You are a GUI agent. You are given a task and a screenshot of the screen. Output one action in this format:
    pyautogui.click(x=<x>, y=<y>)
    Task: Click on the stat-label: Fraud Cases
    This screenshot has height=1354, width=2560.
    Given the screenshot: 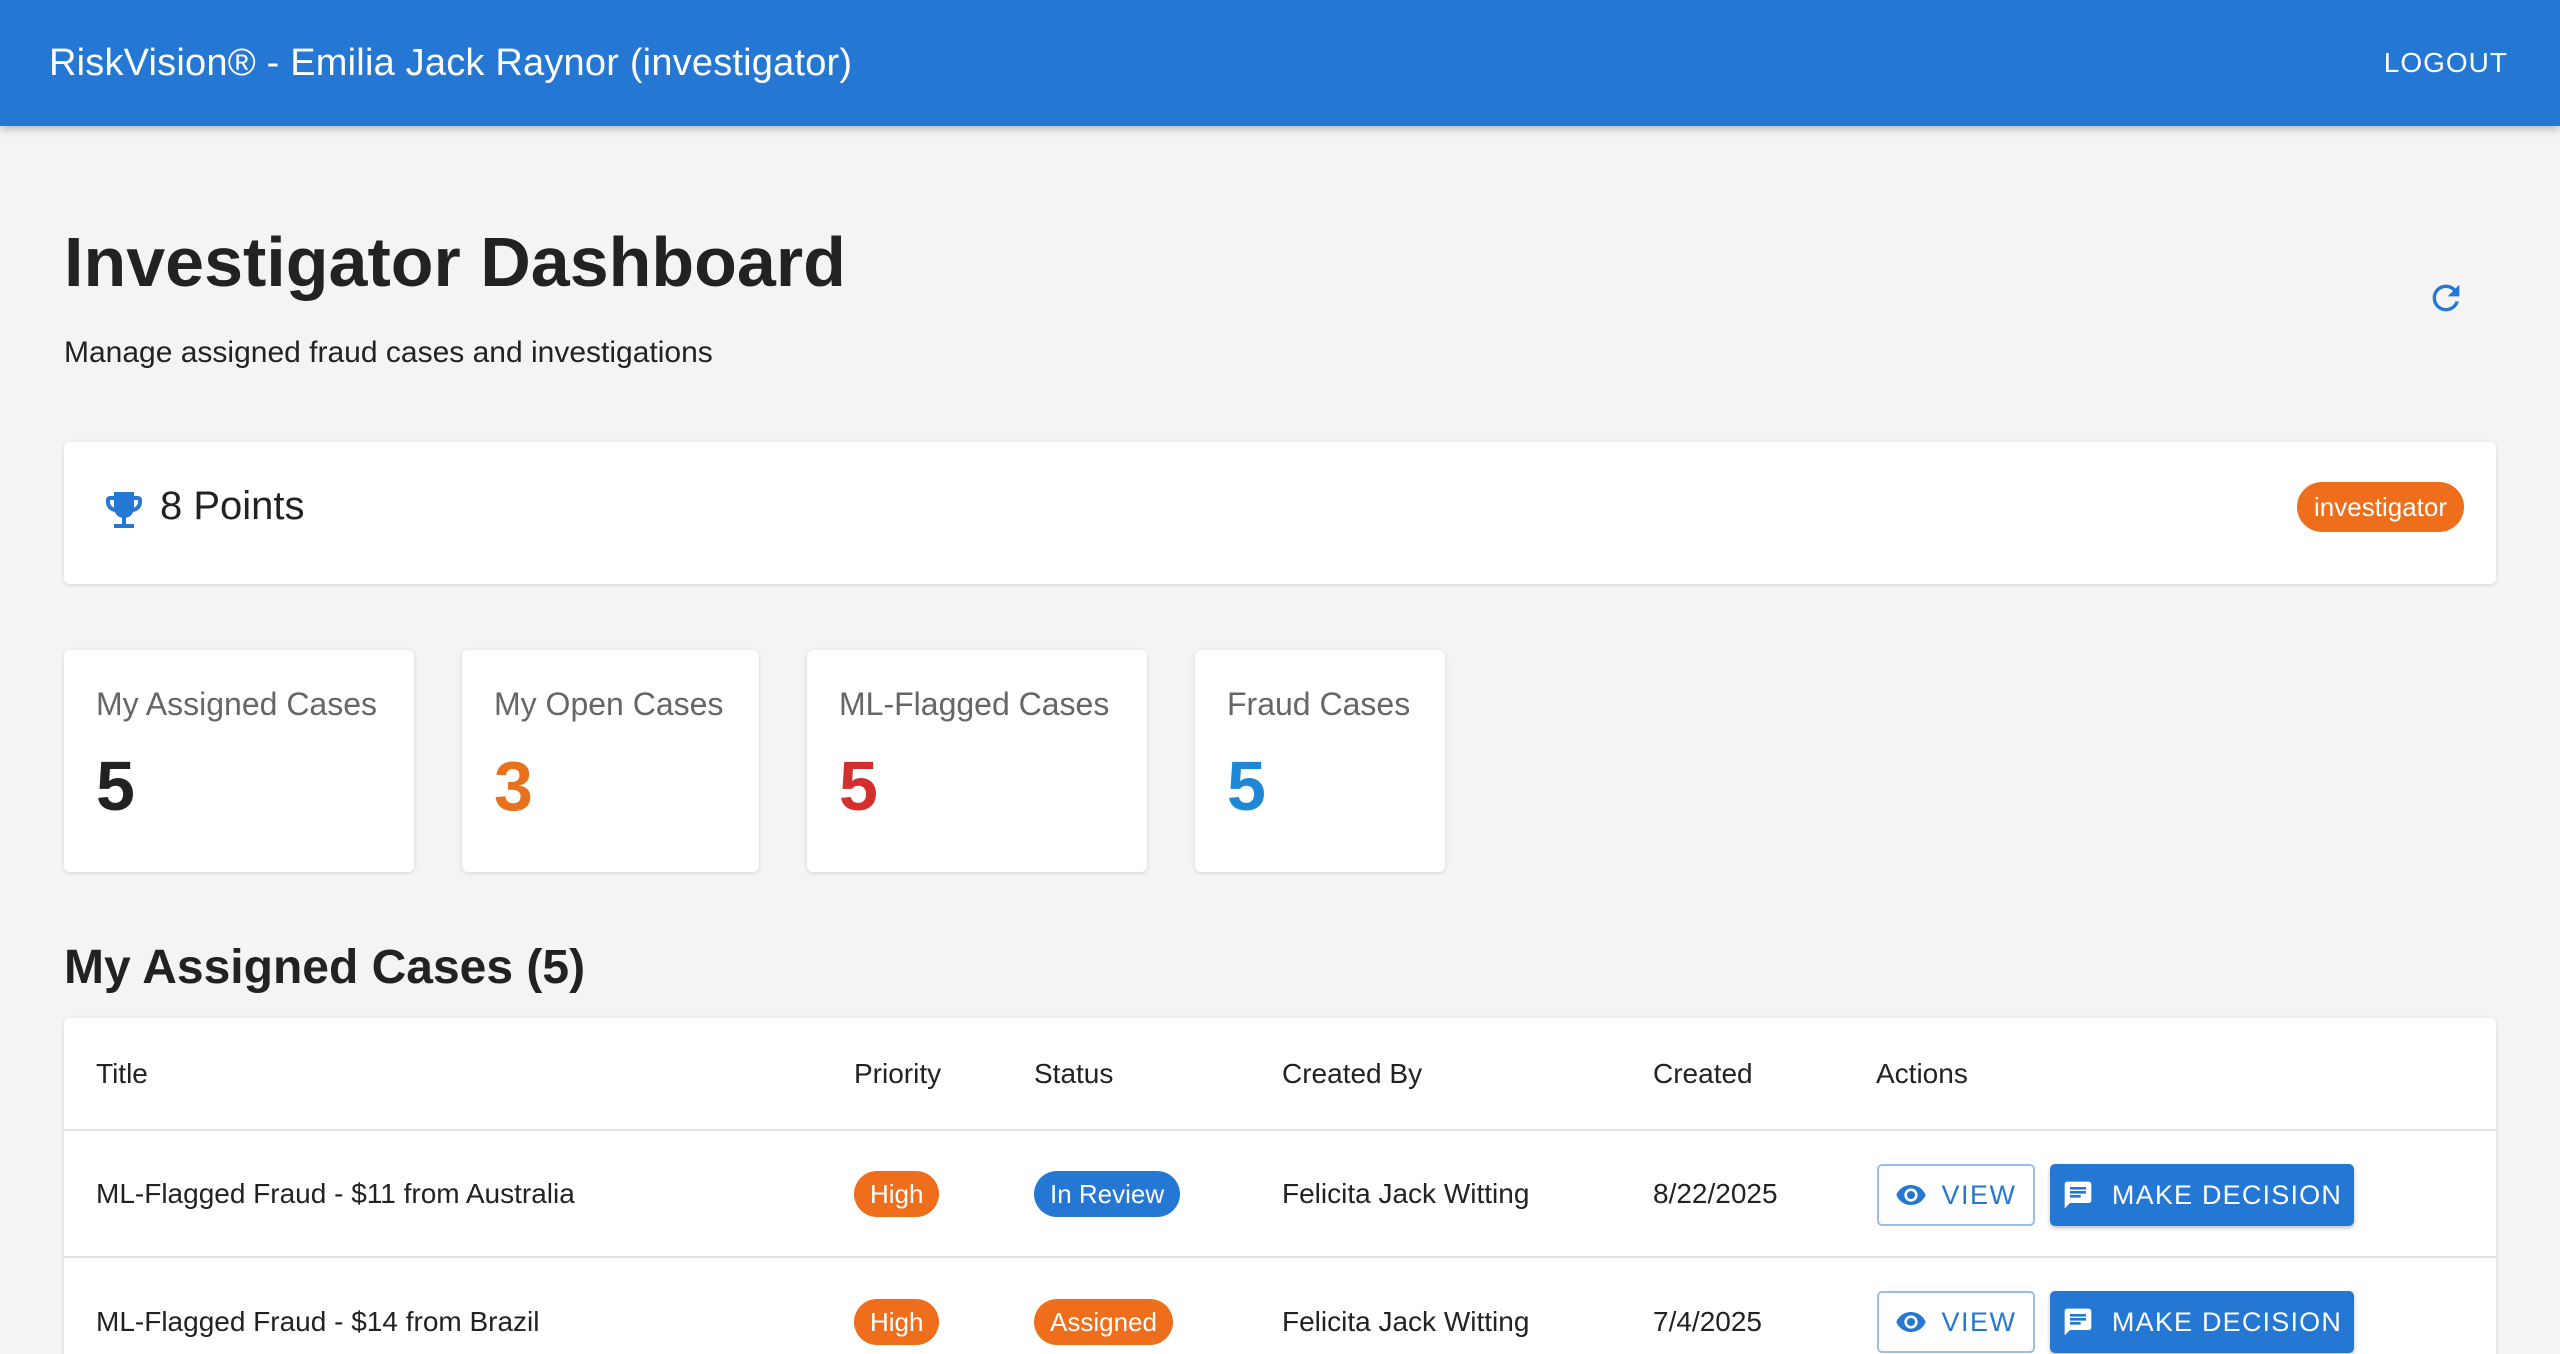 What is the action you would take?
    pyautogui.click(x=1319, y=704)
    